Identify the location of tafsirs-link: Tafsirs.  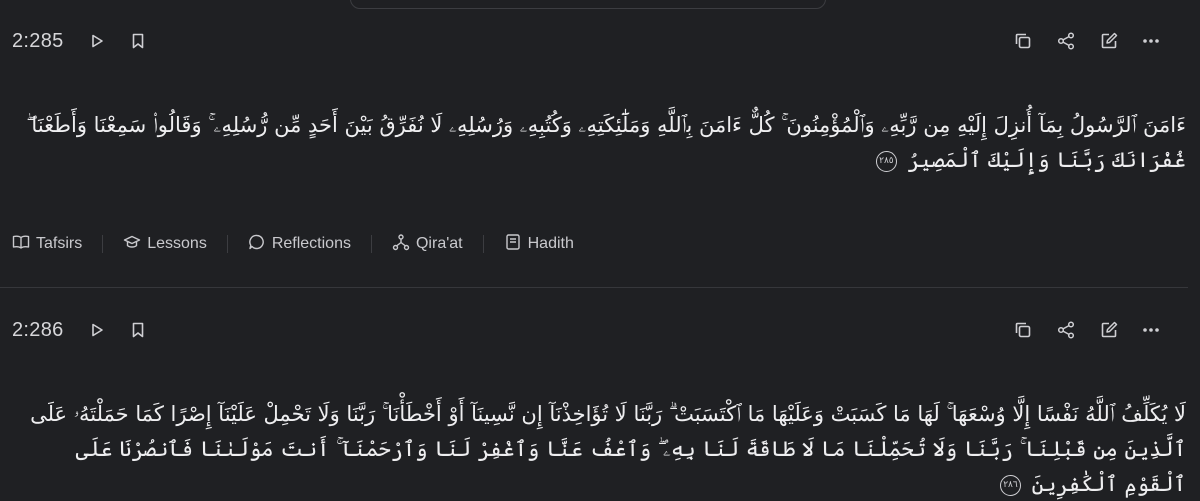
(47, 244).